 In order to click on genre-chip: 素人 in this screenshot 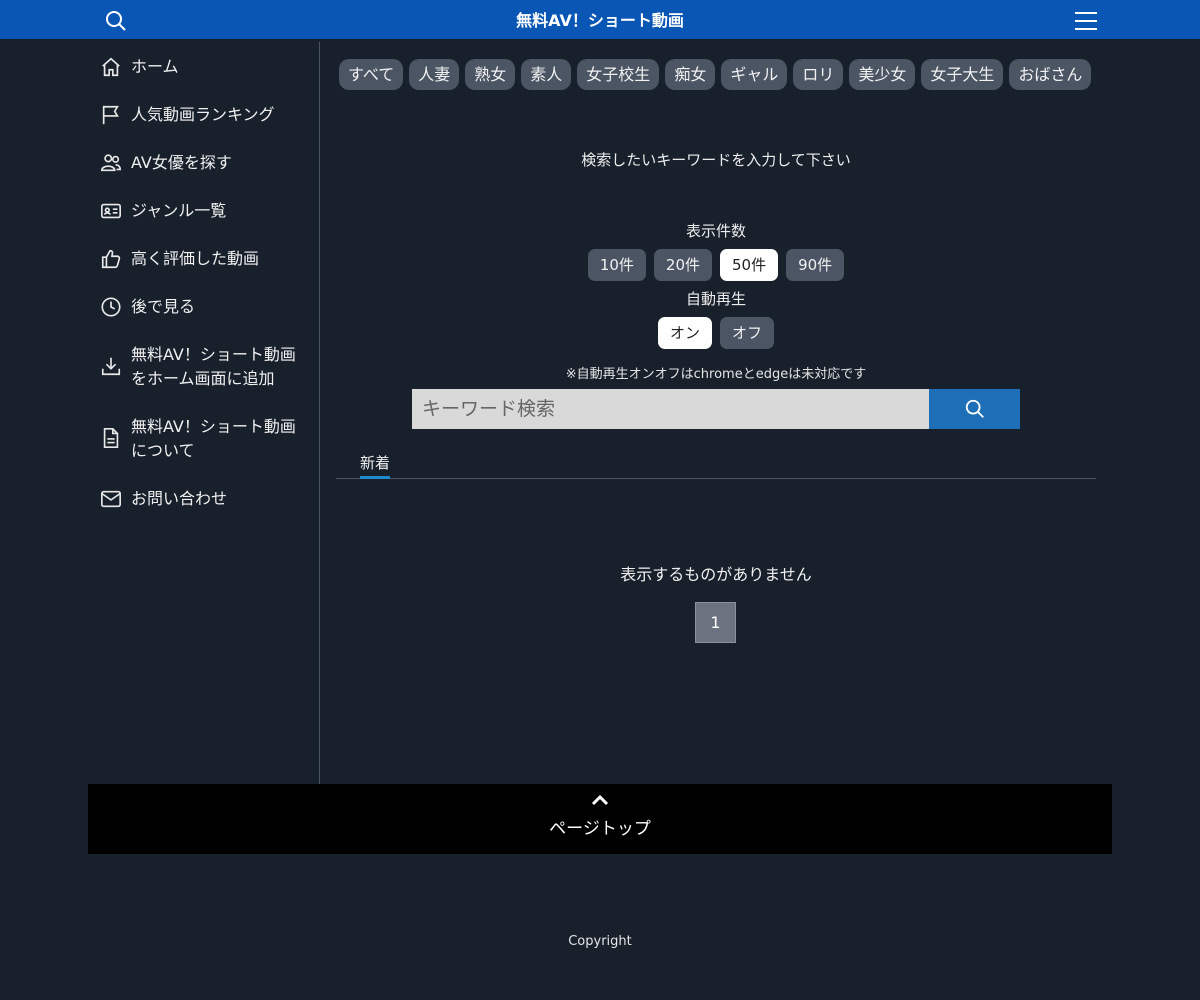, I will do `click(546, 74)`.